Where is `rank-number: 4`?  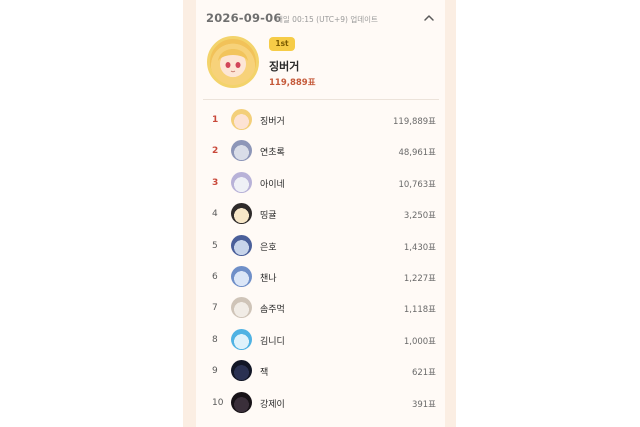
rank-number: 4 is located at coordinates (215, 214).